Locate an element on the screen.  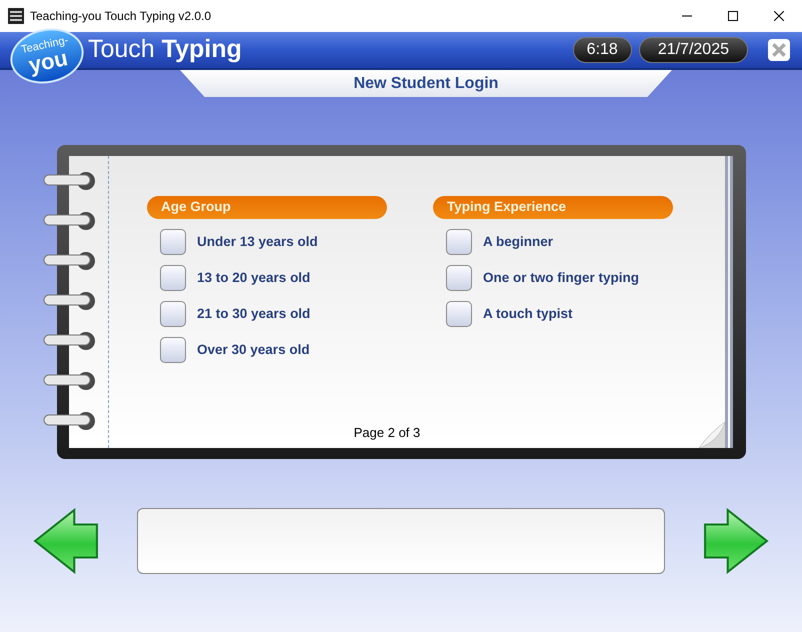
exit-button is located at coordinates (779, 50).